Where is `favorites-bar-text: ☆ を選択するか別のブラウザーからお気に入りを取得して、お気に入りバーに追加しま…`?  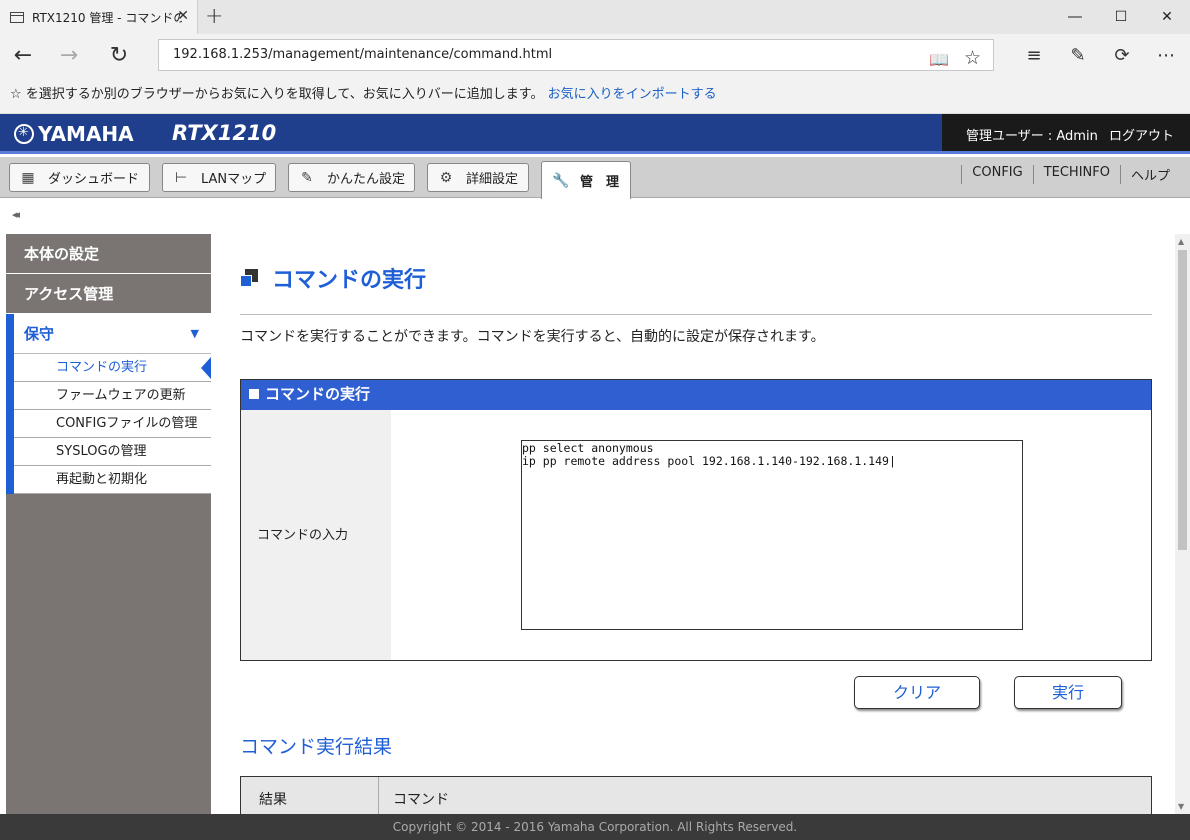 favorites-bar-text: ☆ を選択するか別のブラウザーからお気に入りを取得して、お気に入りバーに追加しま… is located at coordinates (277, 94).